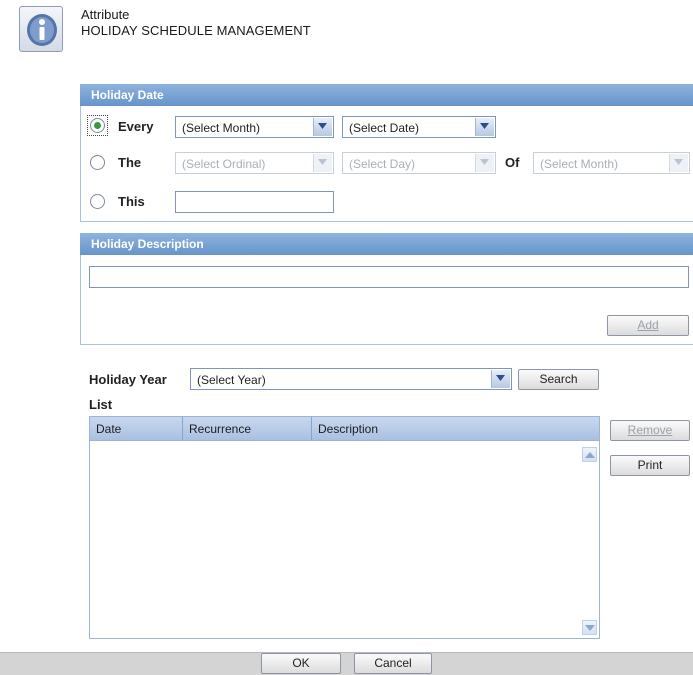 The width and height of the screenshot is (693, 675). Describe the element at coordinates (101, 404) in the screenshot. I see `list-title: List` at that location.